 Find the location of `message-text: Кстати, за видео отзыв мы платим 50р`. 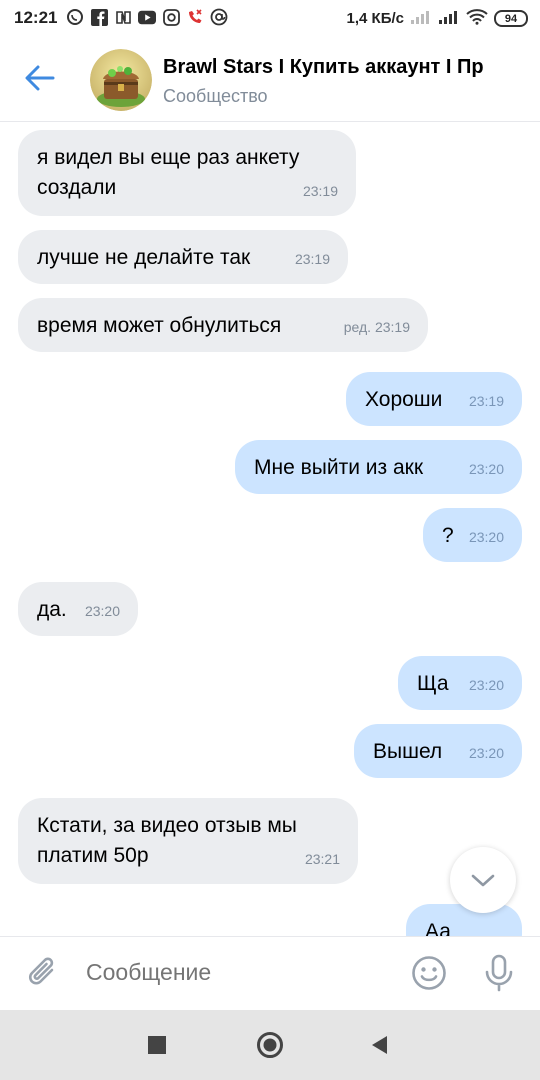

message-text: Кстати, за видео отзыв мы платим 50р is located at coordinates (167, 840).